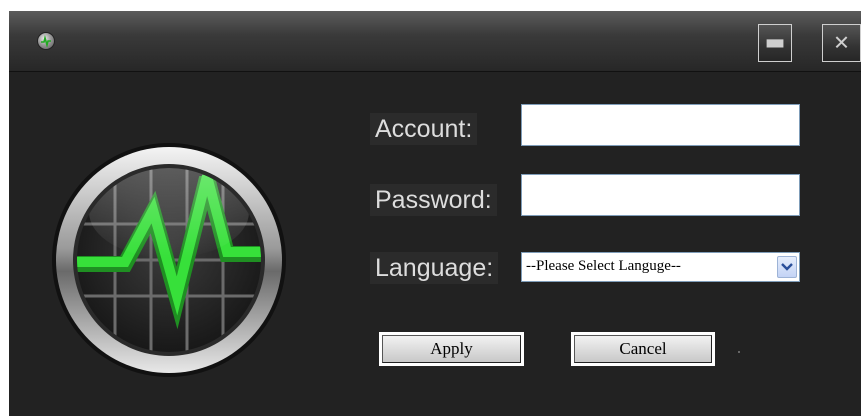 This screenshot has height=416, width=861. What do you see at coordinates (435, 41) in the screenshot?
I see `title-bar: ▬ ✕` at bounding box center [435, 41].